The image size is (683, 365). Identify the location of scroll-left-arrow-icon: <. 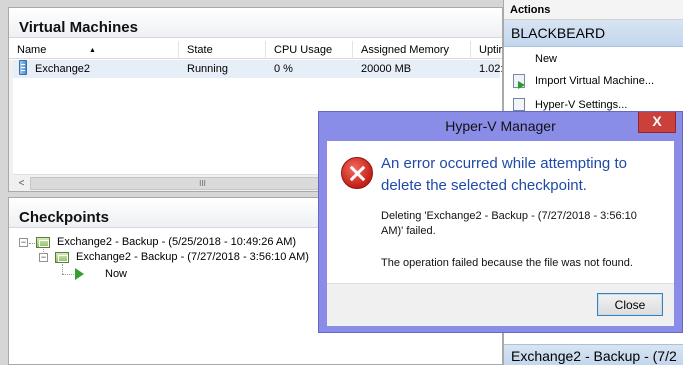
(21, 183).